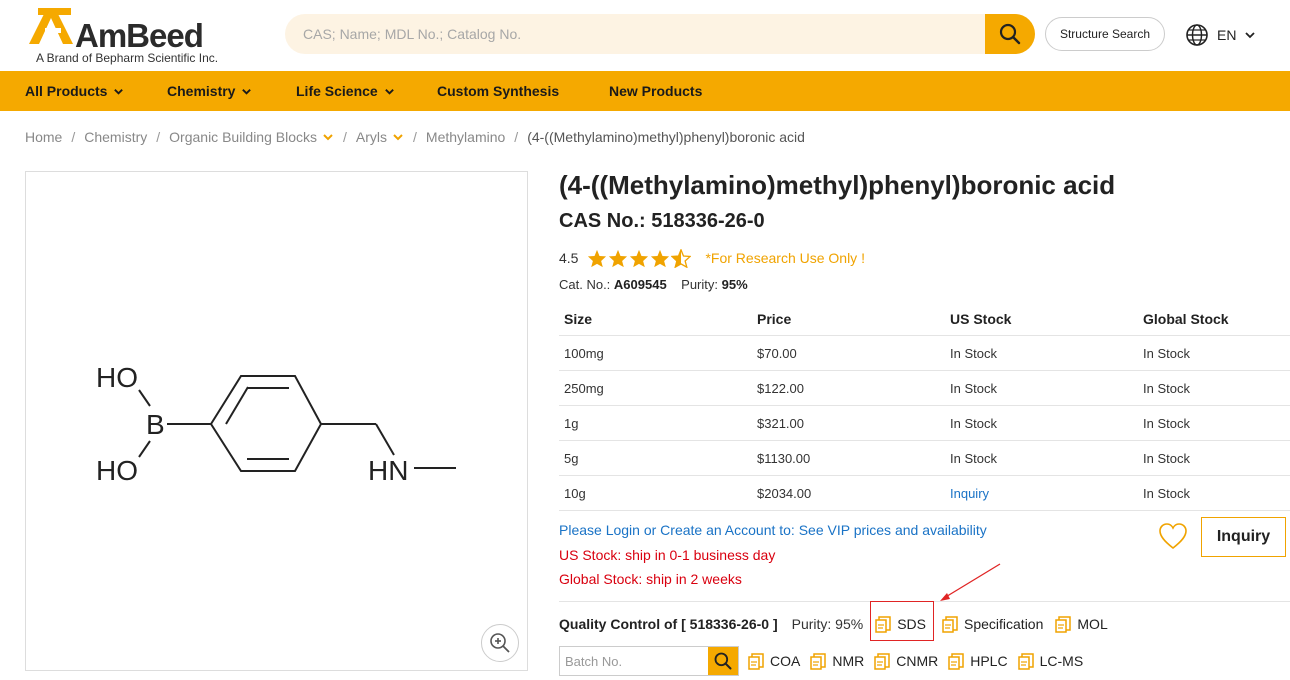 The width and height of the screenshot is (1290, 680). What do you see at coordinates (681, 258) in the screenshot?
I see `star-half-icon` at bounding box center [681, 258].